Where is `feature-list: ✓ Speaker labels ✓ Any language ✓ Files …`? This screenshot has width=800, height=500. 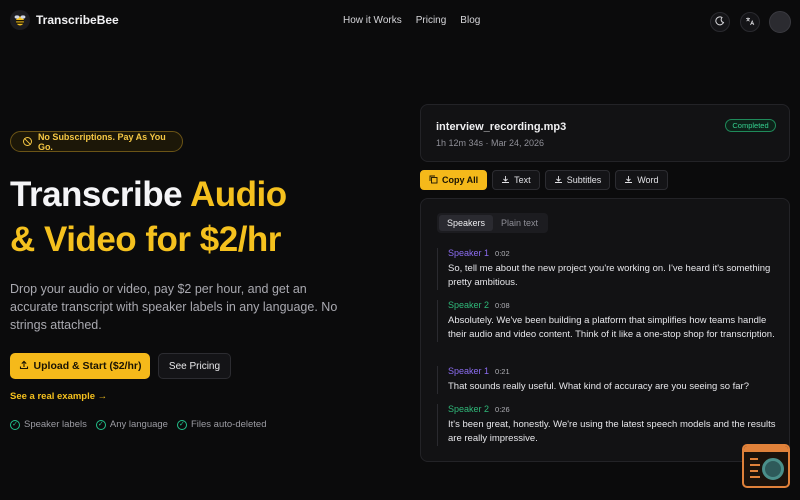
feature-list: ✓ Speaker labels ✓ Any language ✓ Files … is located at coordinates (138, 424).